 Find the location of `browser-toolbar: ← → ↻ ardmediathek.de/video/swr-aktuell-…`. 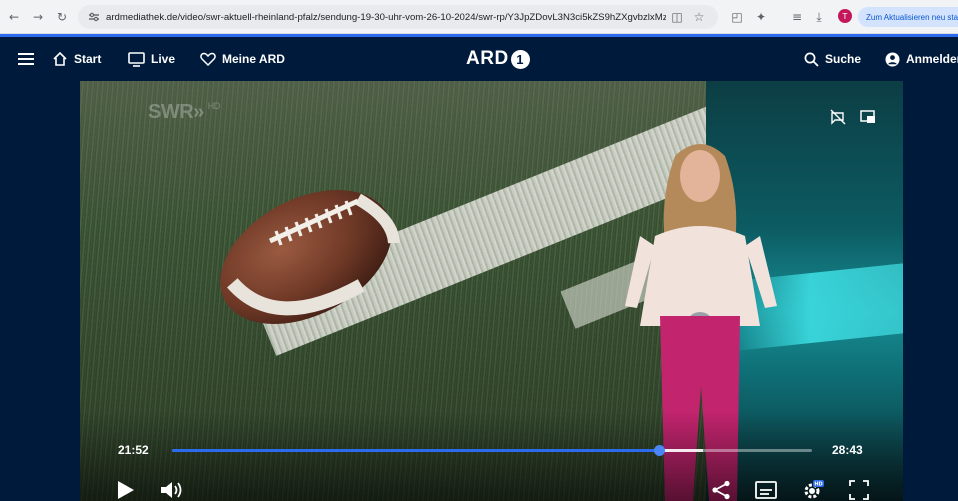

browser-toolbar: ← → ↻ ardmediathek.de/video/swr-aktuell-… is located at coordinates (479, 17).